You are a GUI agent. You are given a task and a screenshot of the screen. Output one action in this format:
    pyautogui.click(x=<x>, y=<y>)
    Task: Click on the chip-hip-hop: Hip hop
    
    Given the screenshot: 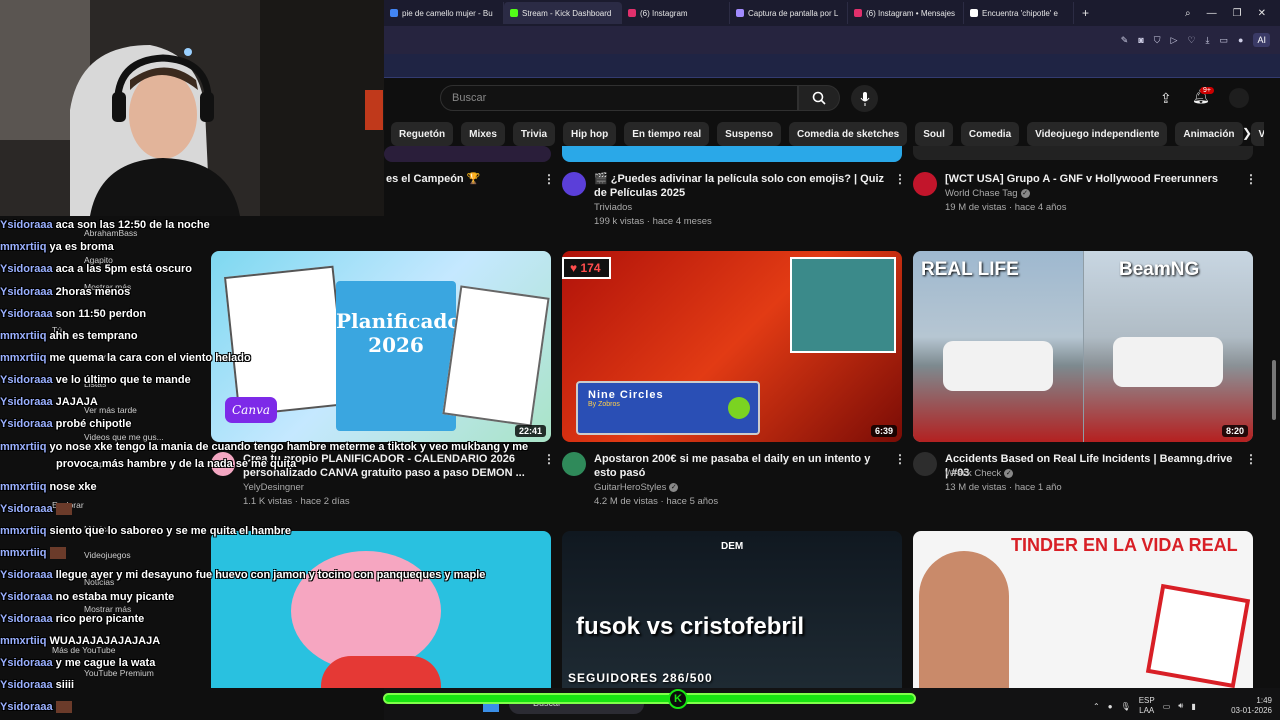 What is the action you would take?
    pyautogui.click(x=590, y=134)
    